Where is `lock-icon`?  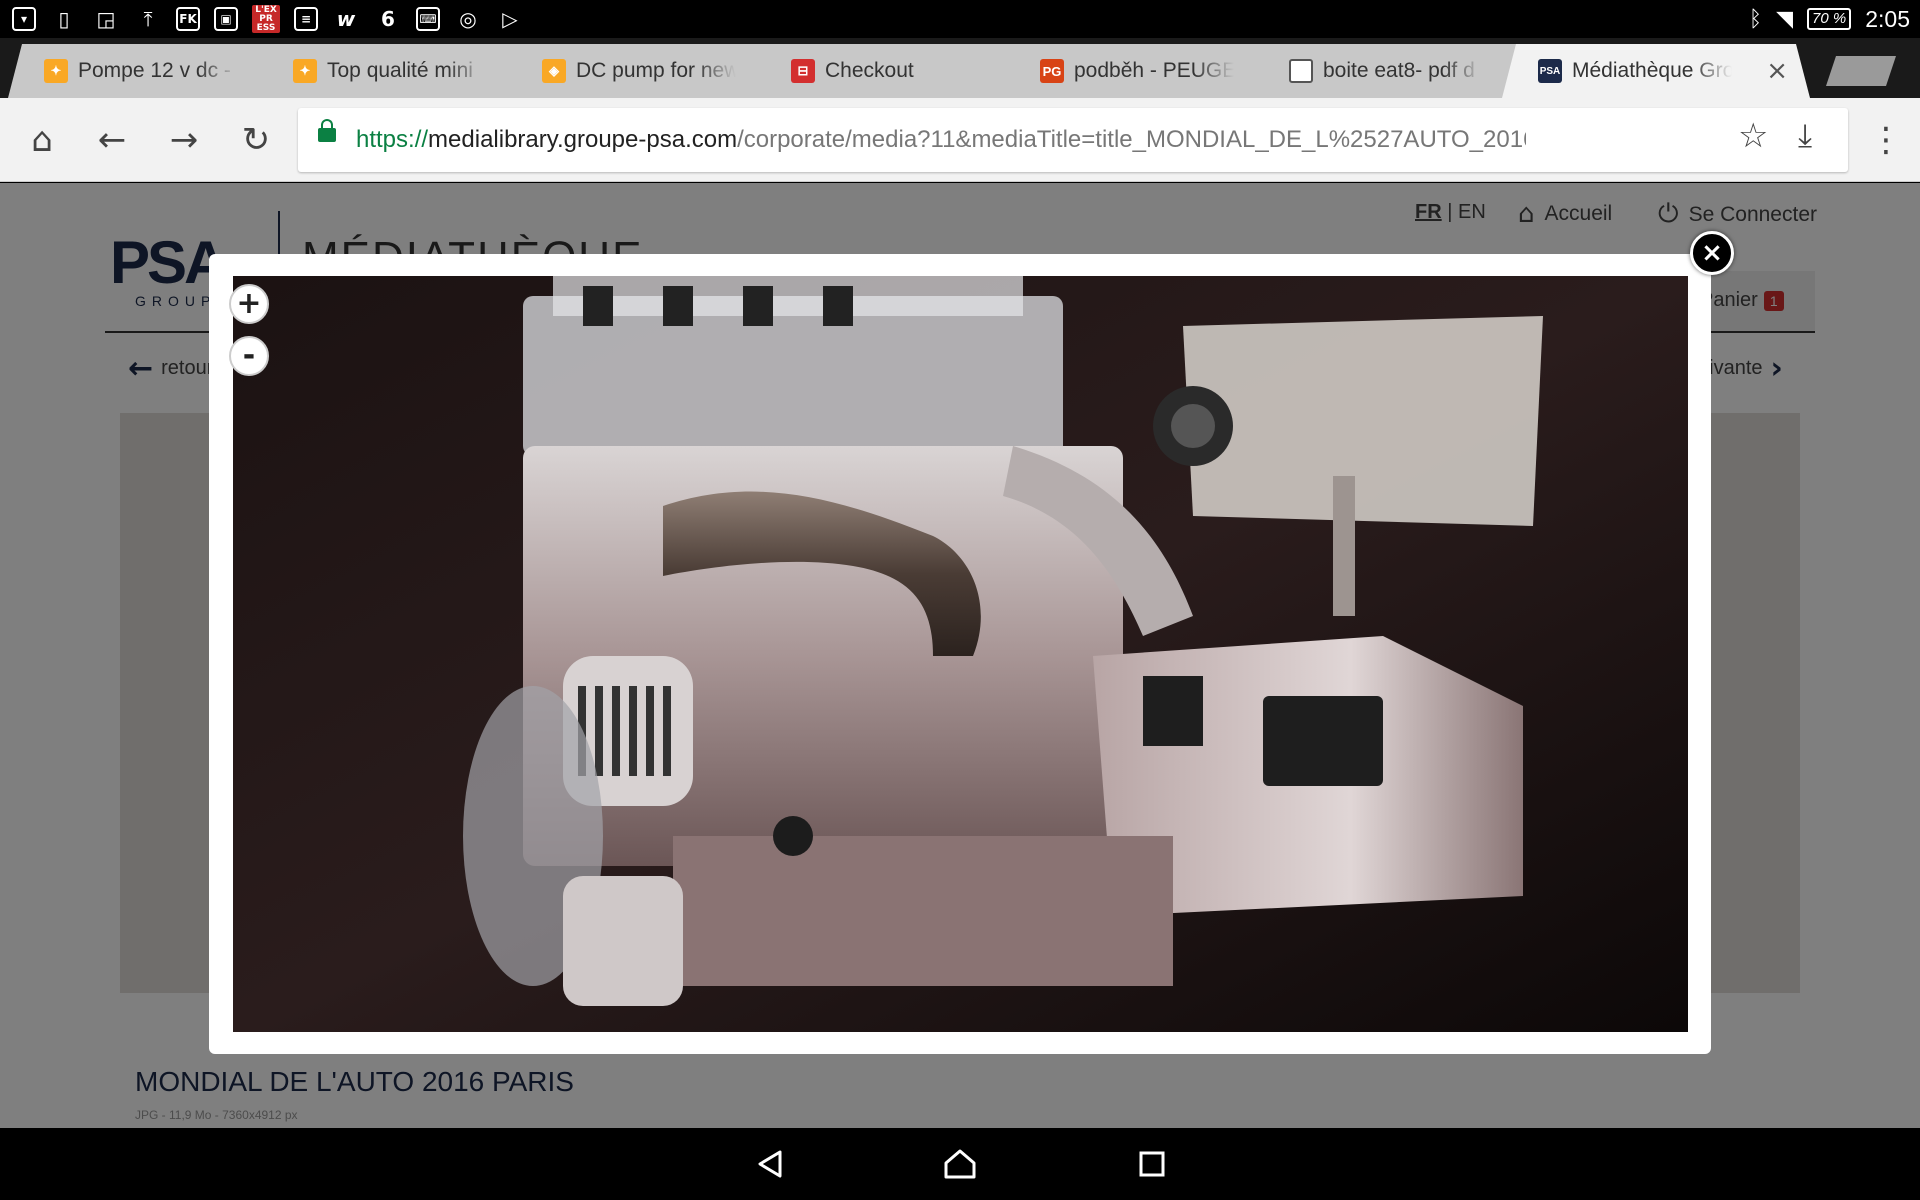 lock-icon is located at coordinates (327, 130).